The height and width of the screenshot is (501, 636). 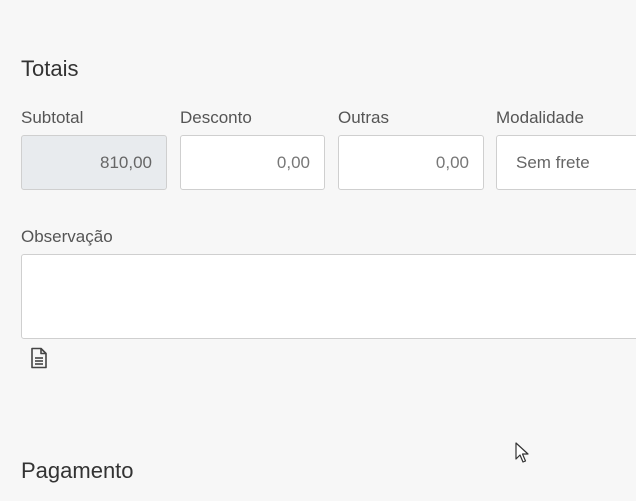 I want to click on payment-section-title: Pagamento, so click(x=77, y=470).